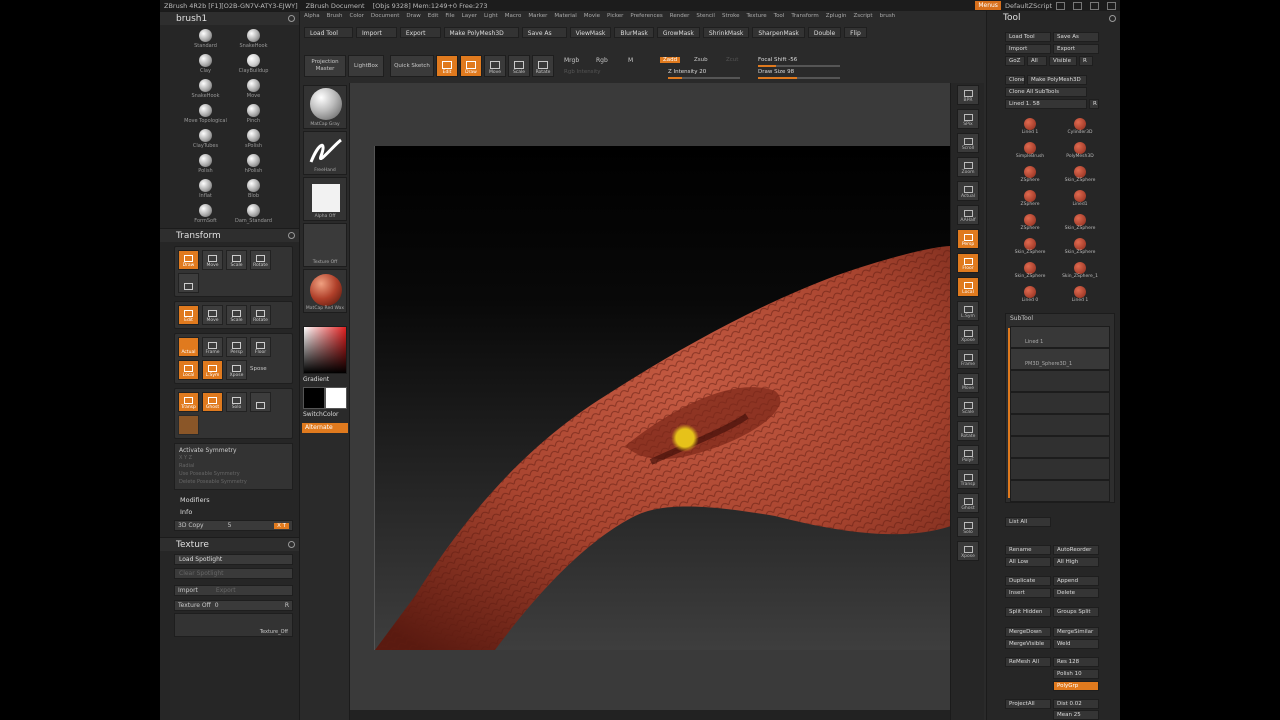 The image size is (1280, 720). I want to click on shelf-solo-button: Solo, so click(968, 527).